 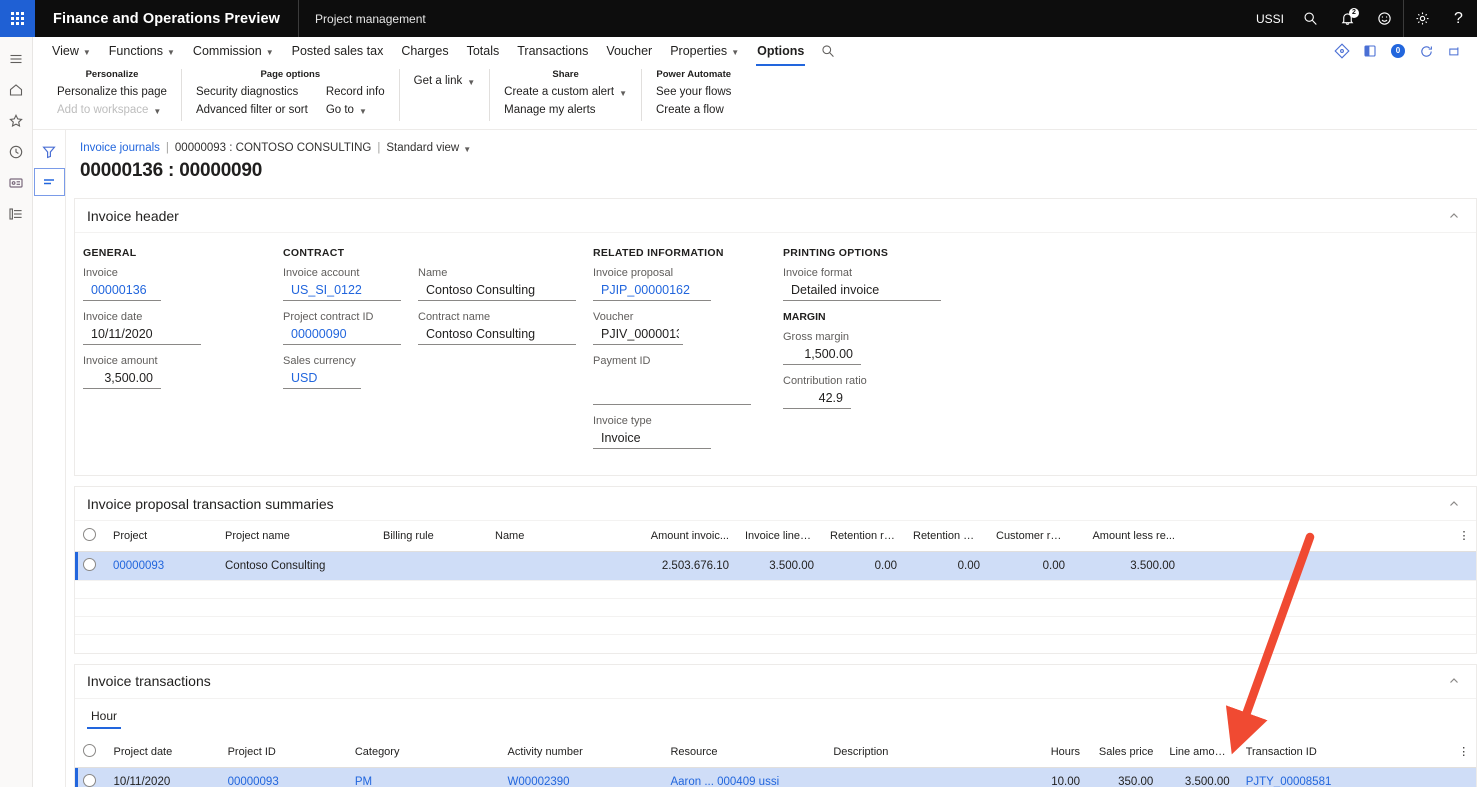 What do you see at coordinates (1344, 777) in the screenshot?
I see `cell-transaction-id: PJTY_00008581` at bounding box center [1344, 777].